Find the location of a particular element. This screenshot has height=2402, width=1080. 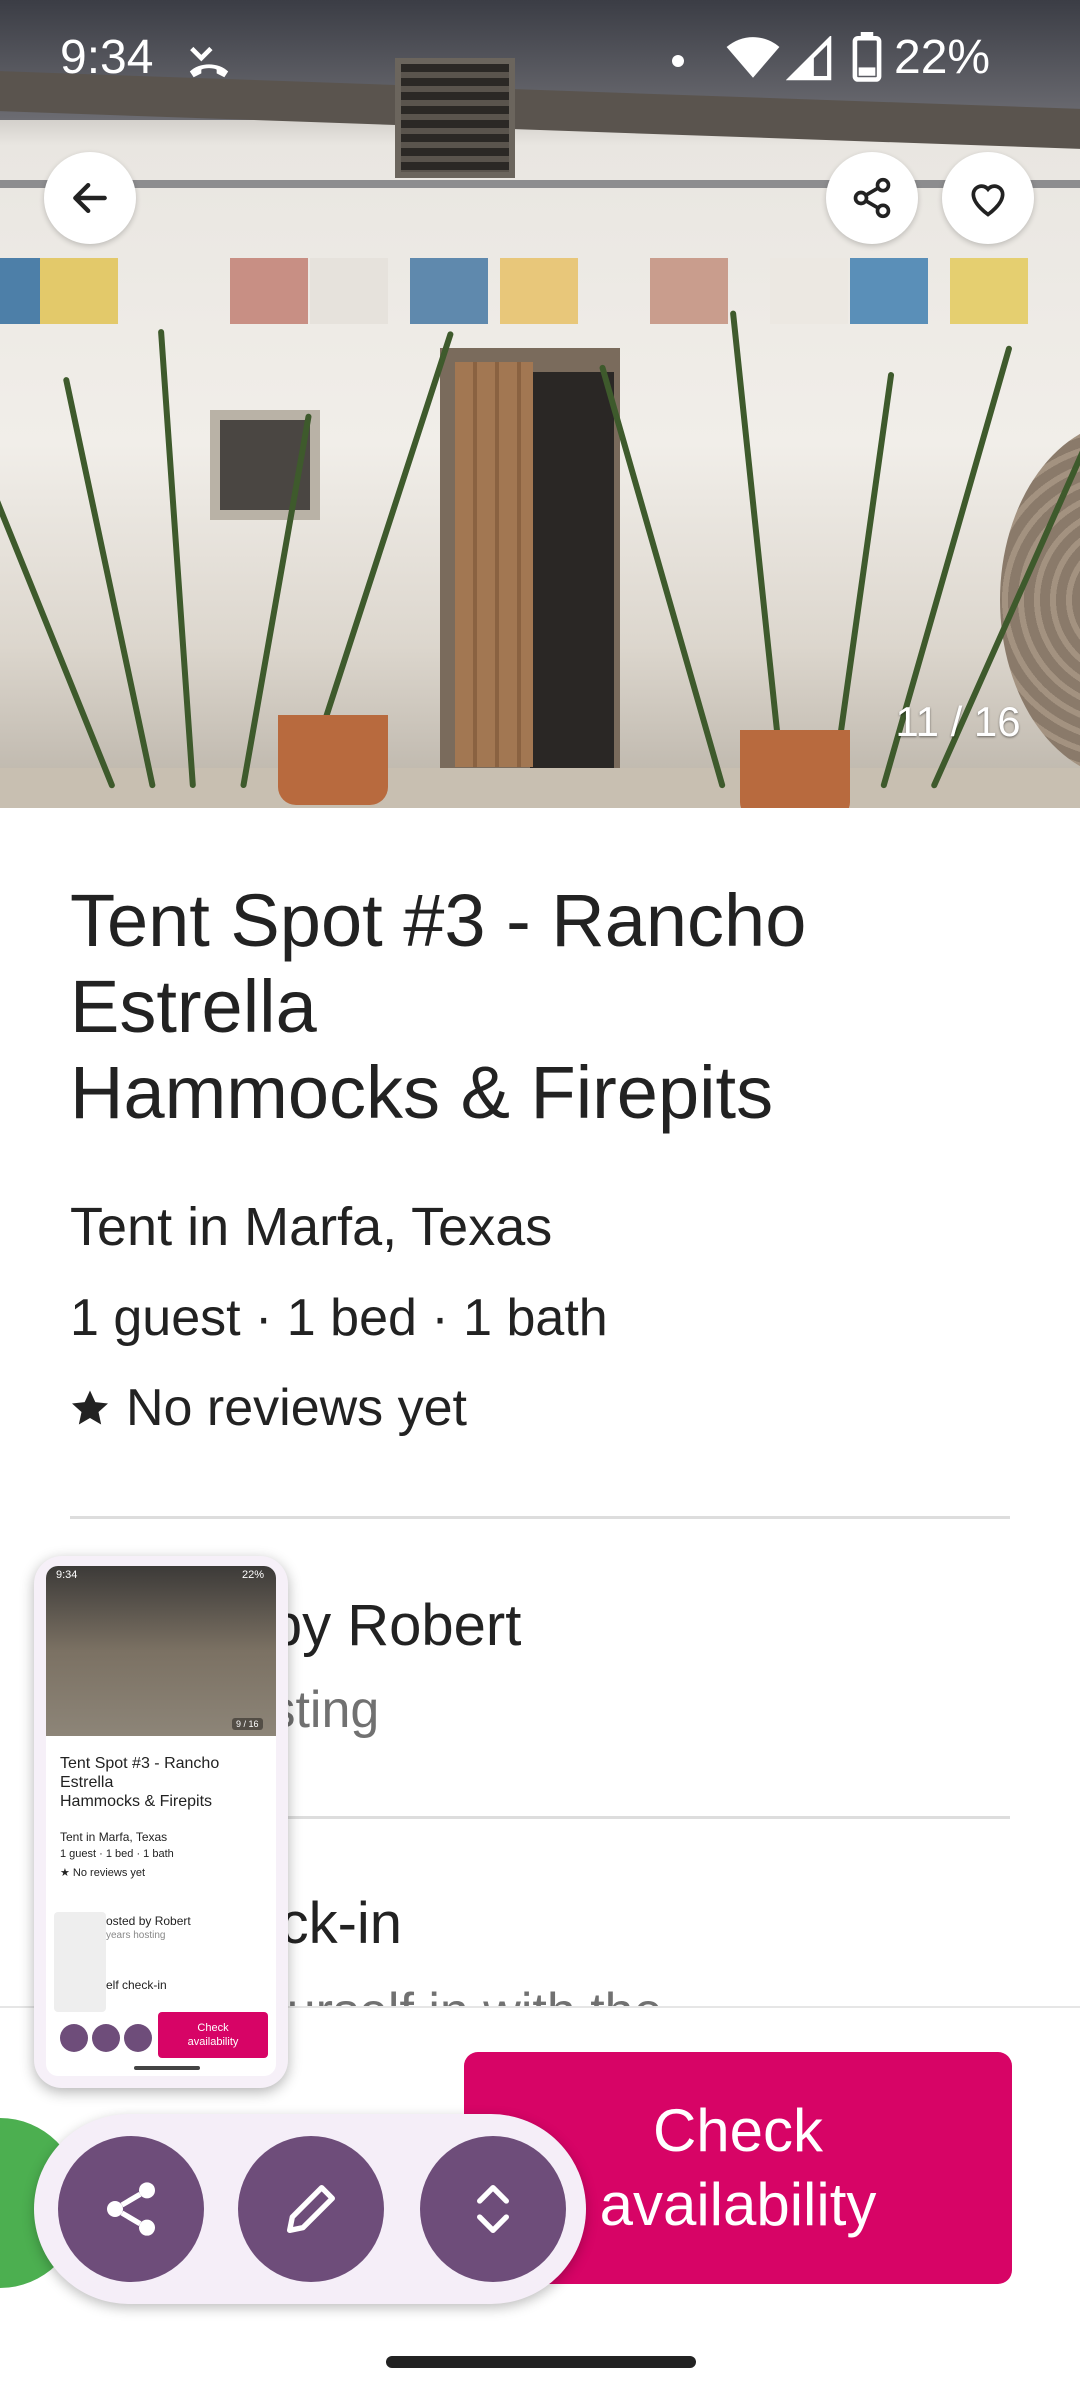

listing-capacity: 1 guest · 1 bed · 1 bath is located at coordinates (339, 1318).